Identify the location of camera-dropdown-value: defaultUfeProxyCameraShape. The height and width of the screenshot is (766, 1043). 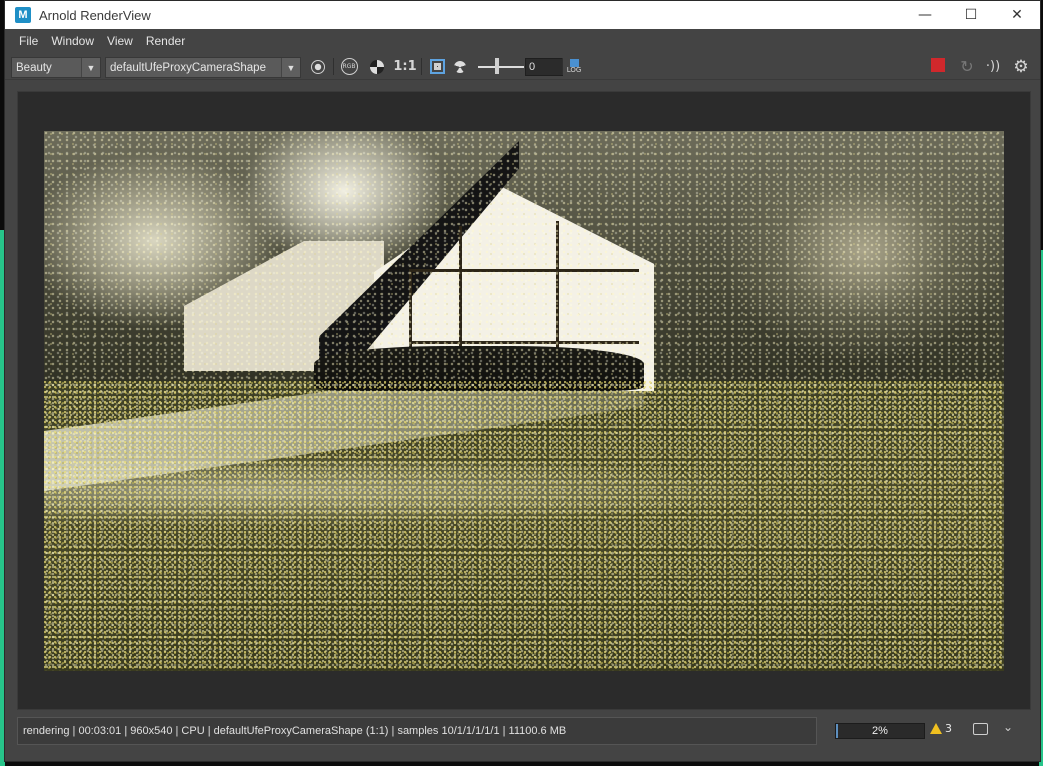
(188, 67).